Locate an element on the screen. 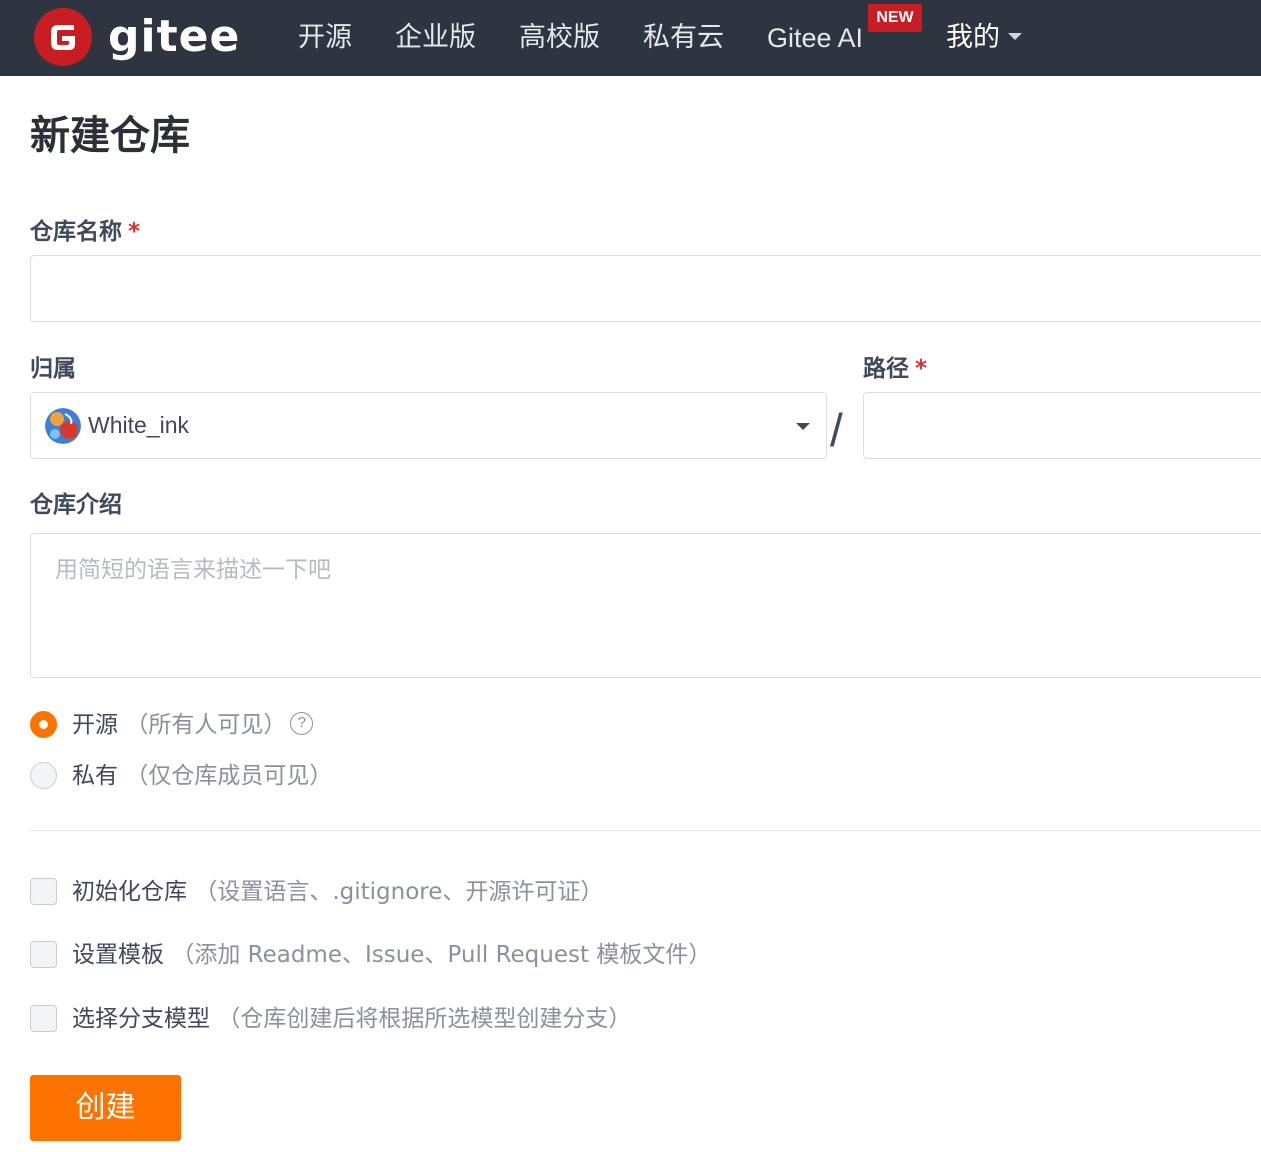 The height and width of the screenshot is (1152, 1261). template-label: 设置模板 （添加 Readme、Issue、Pull Request 模板文件） is located at coordinates (392, 955).